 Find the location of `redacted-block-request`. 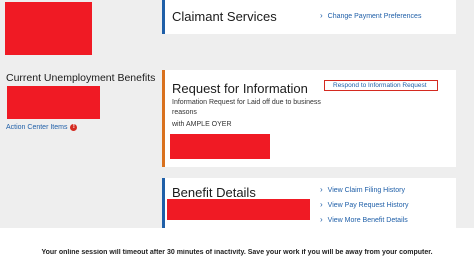

redacted-block-request is located at coordinates (220, 146).